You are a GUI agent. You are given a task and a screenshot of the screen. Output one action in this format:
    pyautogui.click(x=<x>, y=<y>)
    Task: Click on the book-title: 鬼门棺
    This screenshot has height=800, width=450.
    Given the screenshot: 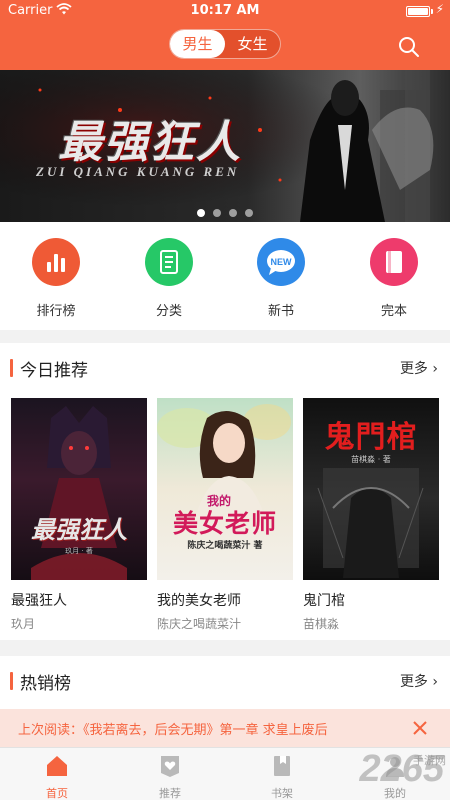 What is the action you would take?
    pyautogui.click(x=324, y=601)
    